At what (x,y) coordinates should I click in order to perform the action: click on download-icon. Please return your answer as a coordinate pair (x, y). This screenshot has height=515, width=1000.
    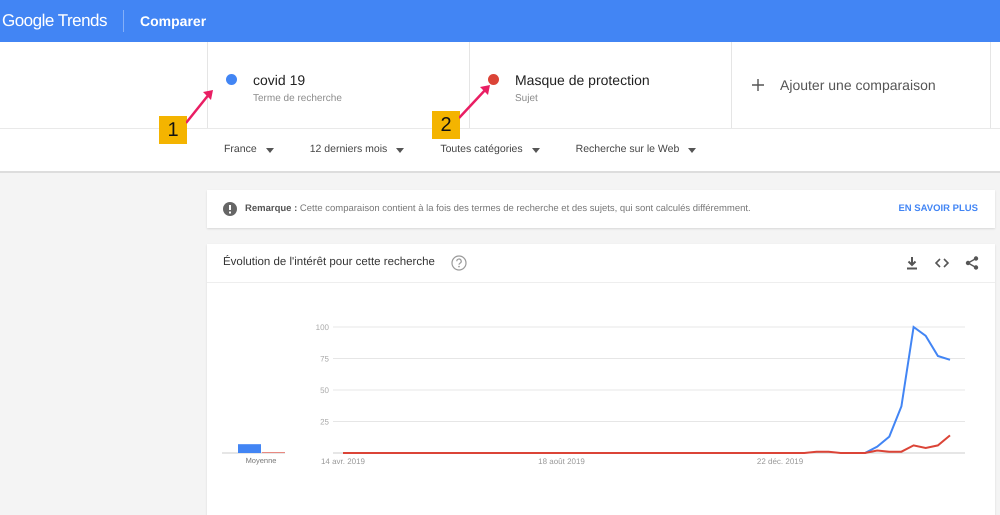
    Looking at the image, I should click on (912, 263).